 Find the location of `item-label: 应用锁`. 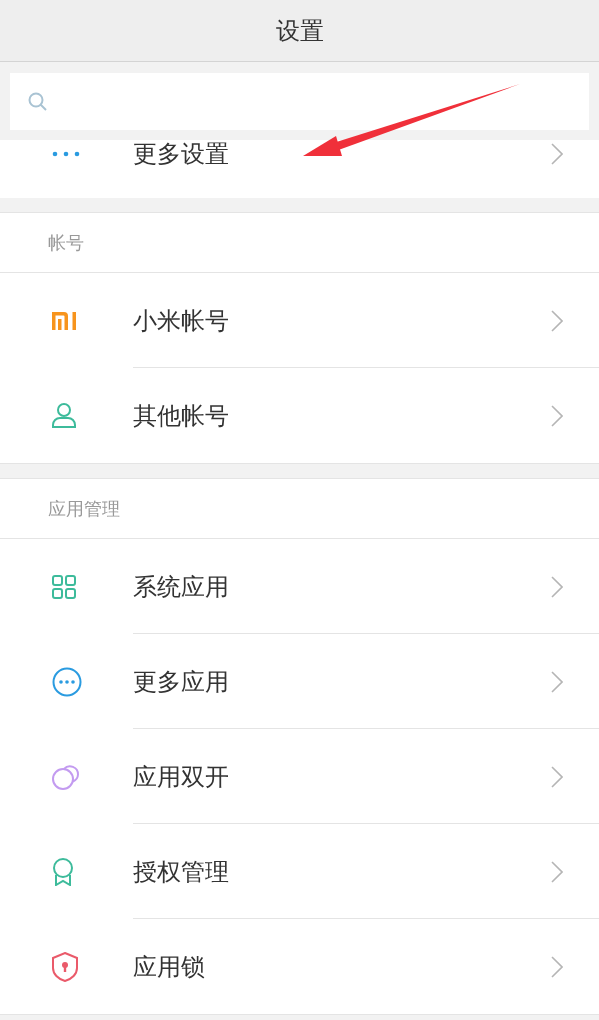

item-label: 应用锁 is located at coordinates (169, 967).